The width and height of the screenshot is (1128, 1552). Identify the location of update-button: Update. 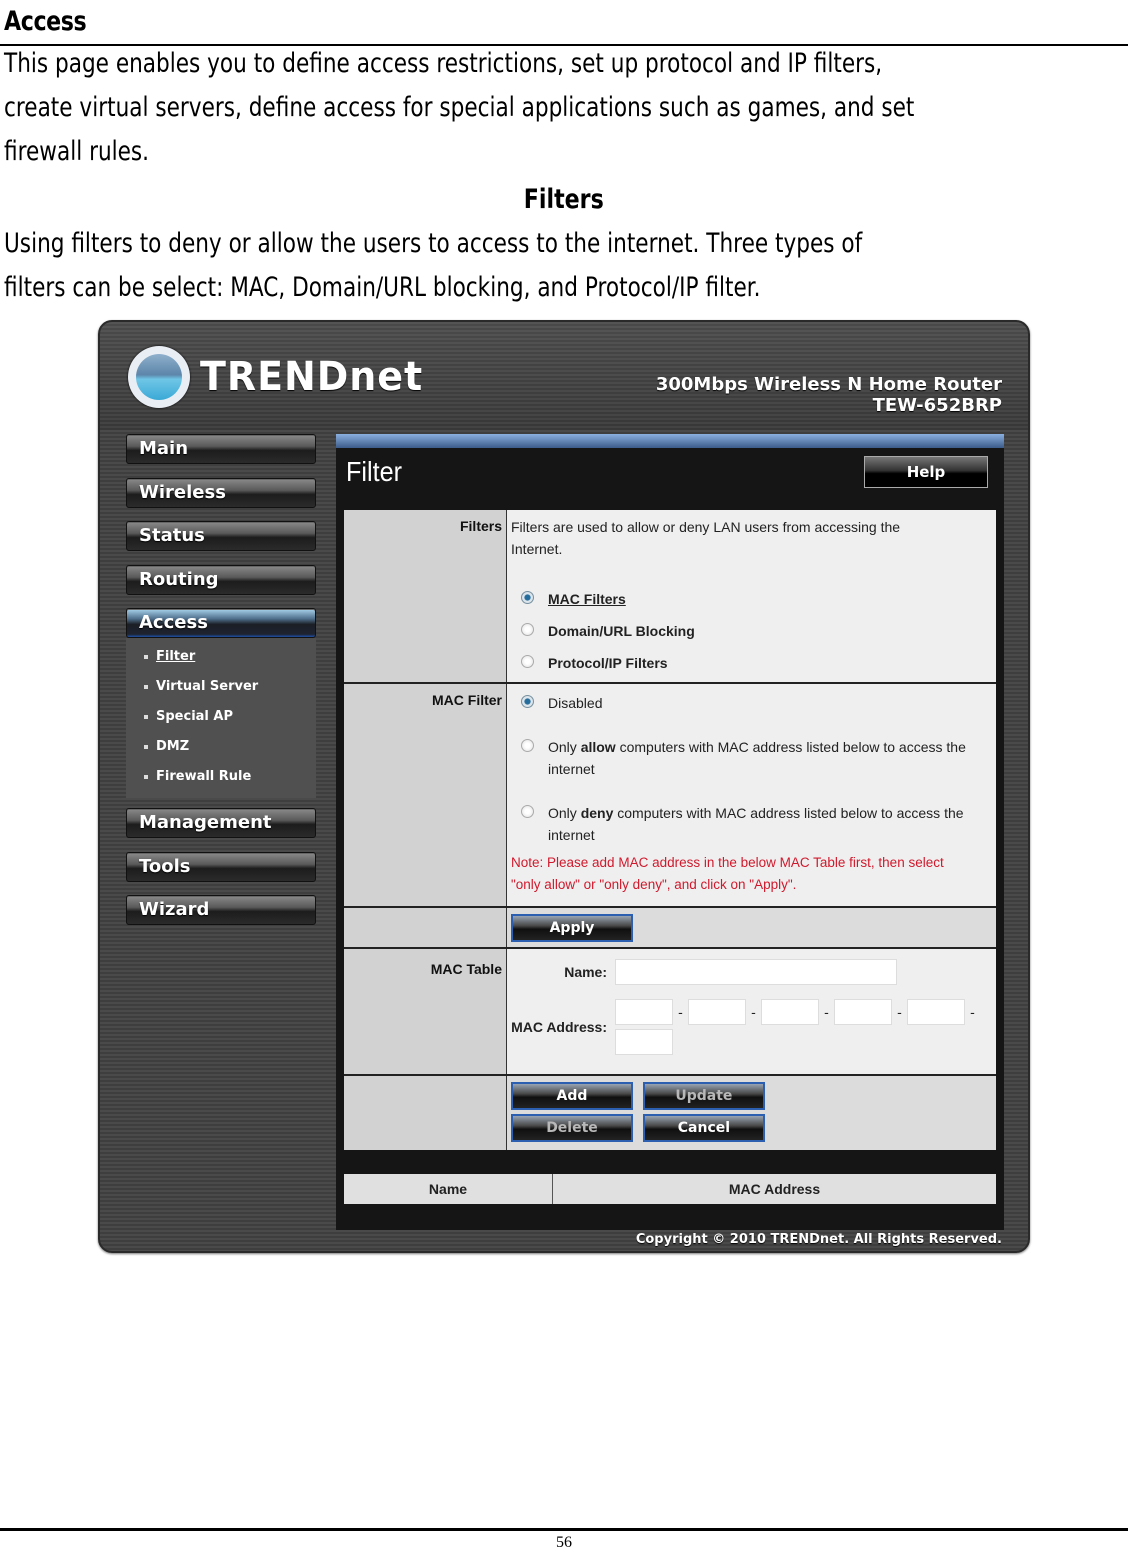
(703, 1096).